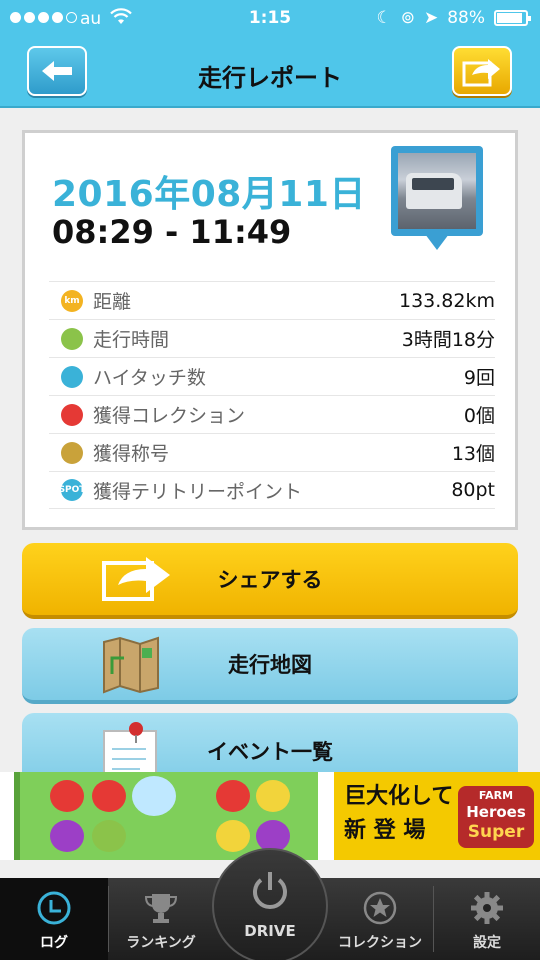  What do you see at coordinates (72, 376) in the screenshot?
I see `hand-icon` at bounding box center [72, 376].